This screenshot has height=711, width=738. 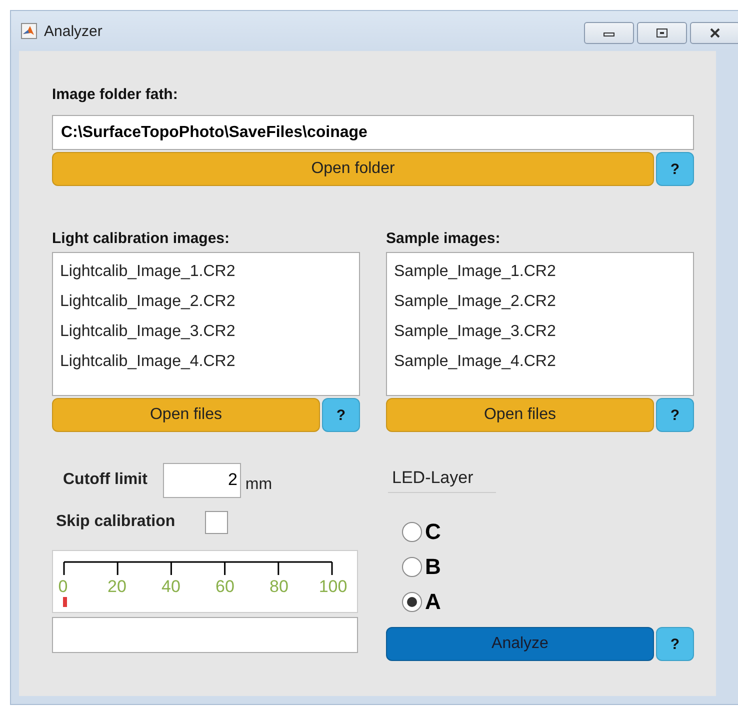 What do you see at coordinates (540, 362) in the screenshot?
I see `list-item: Sample_Image_4.CR2` at bounding box center [540, 362].